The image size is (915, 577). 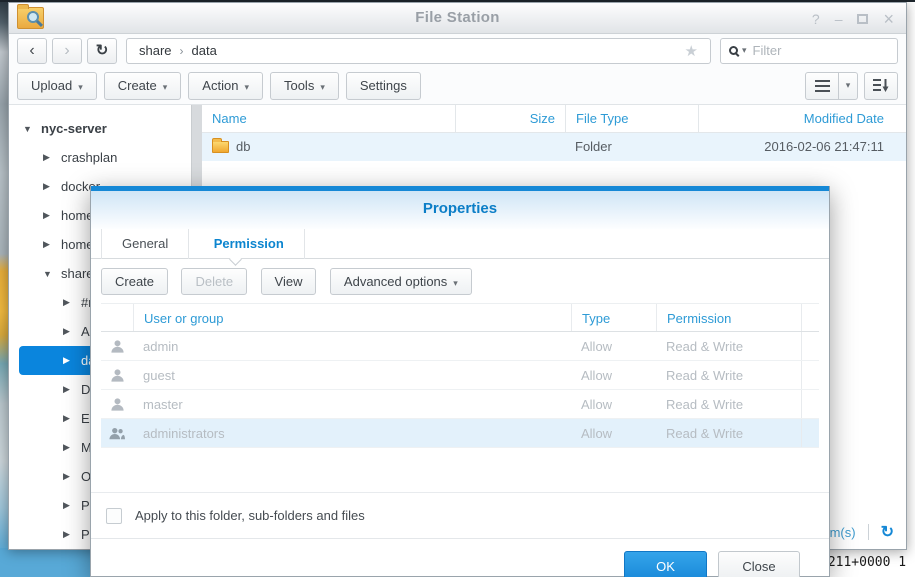 I want to click on window-title: File Station, so click(x=457, y=17).